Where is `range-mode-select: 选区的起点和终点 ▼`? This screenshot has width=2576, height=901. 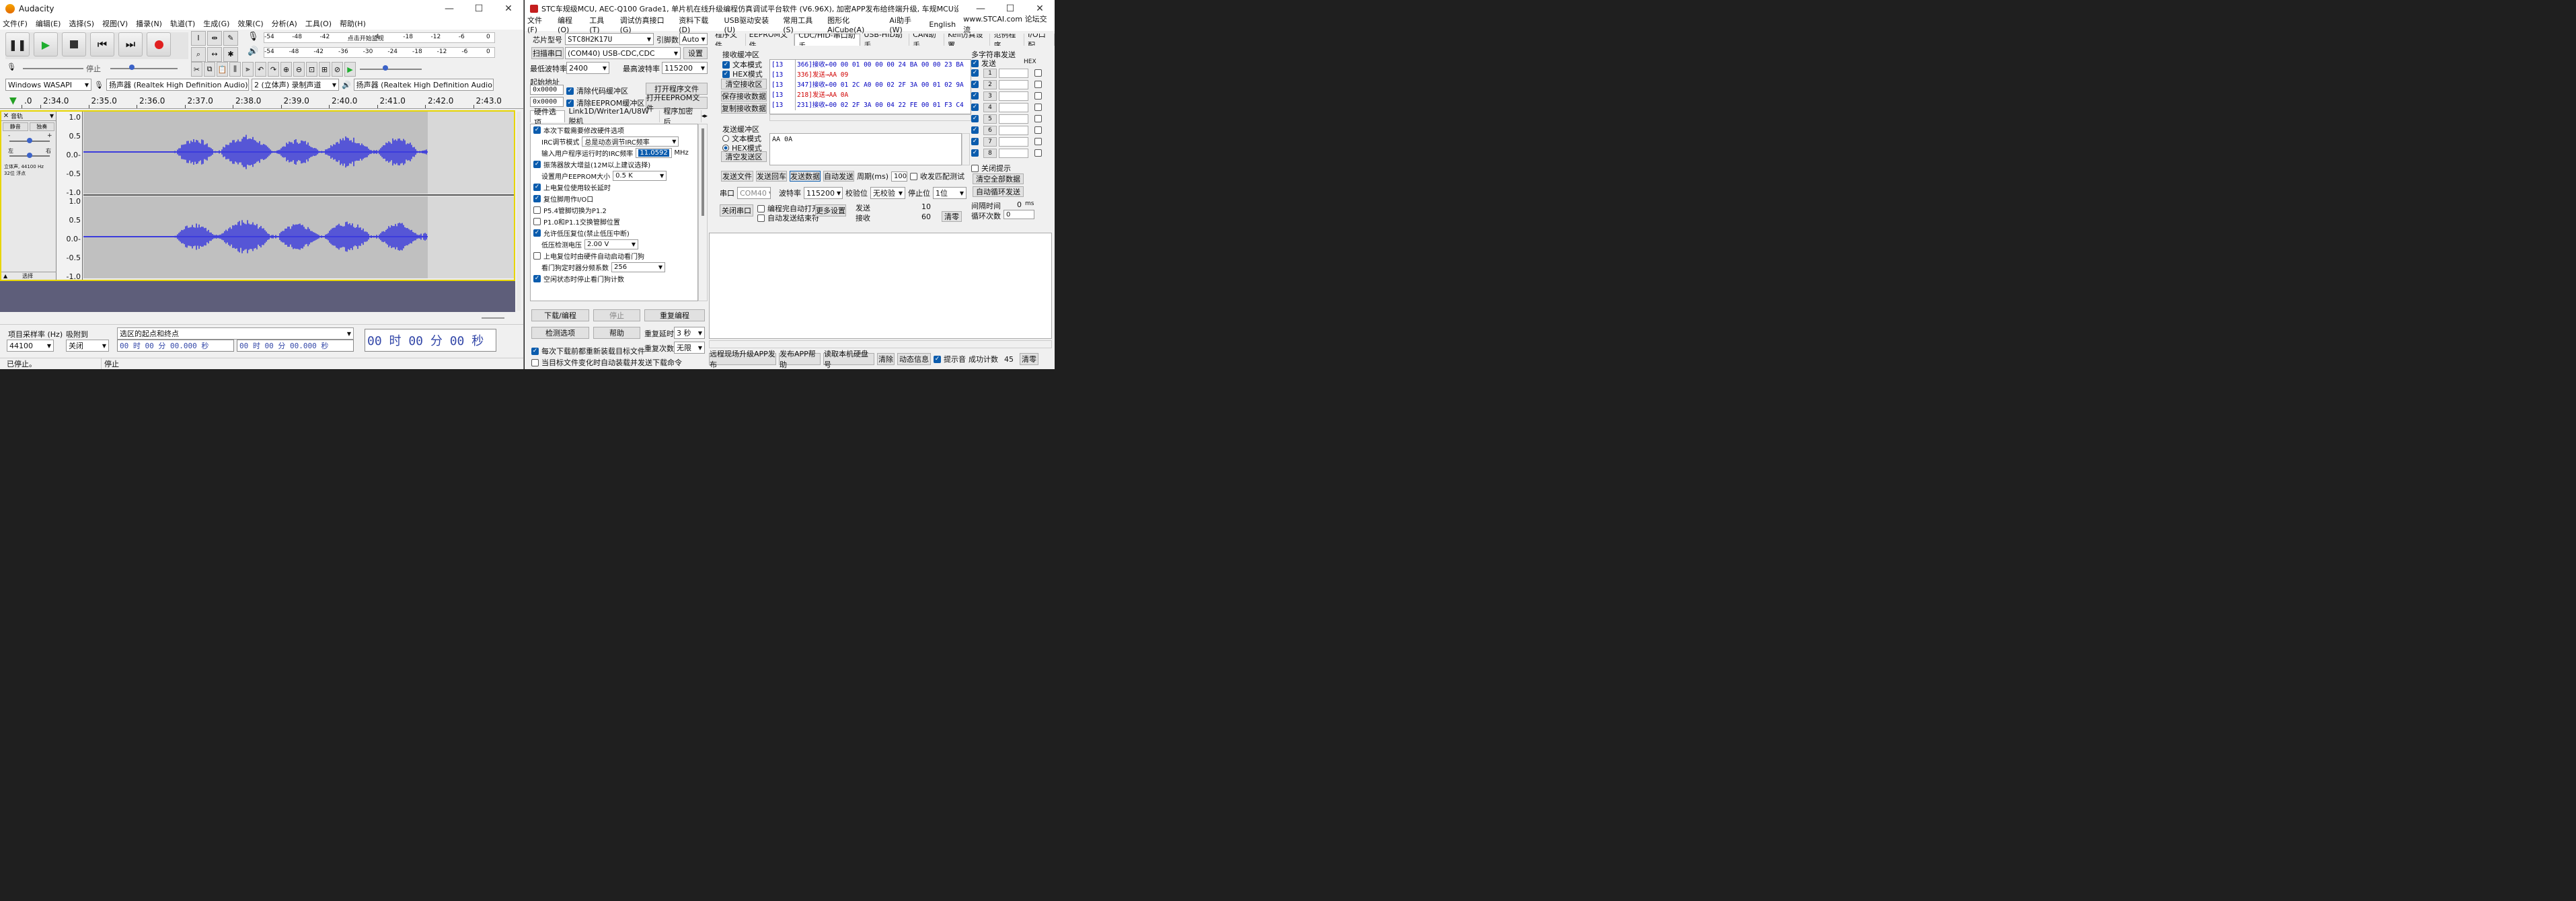
range-mode-select: 选区的起点和终点 ▼ is located at coordinates (235, 333).